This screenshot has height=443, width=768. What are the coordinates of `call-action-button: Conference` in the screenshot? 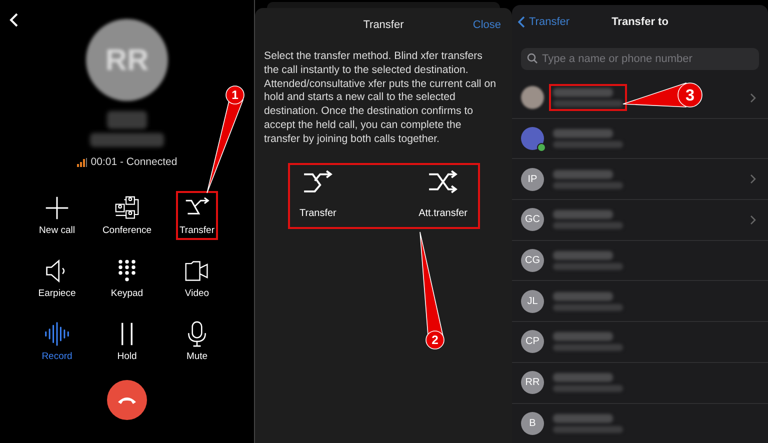 It's located at (127, 215).